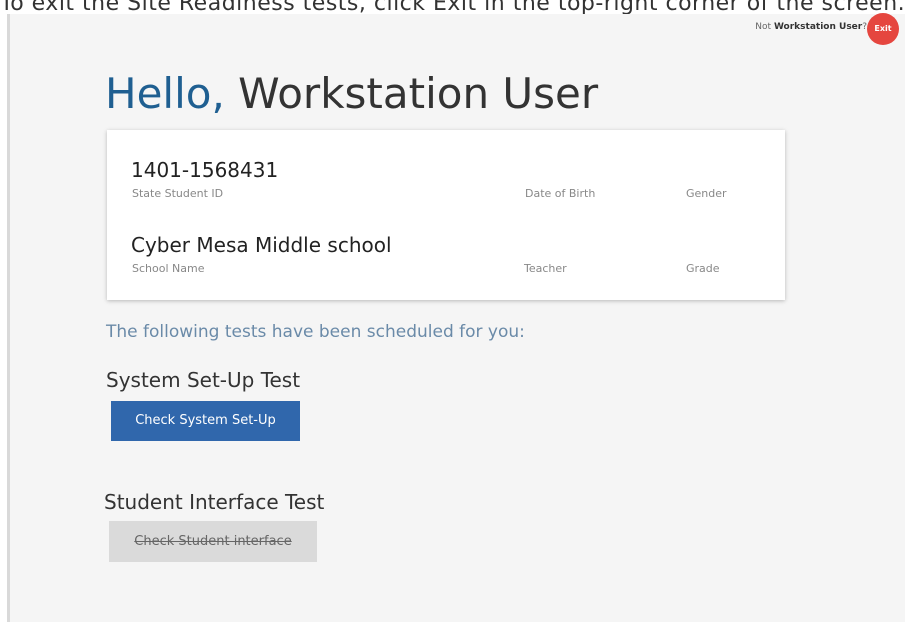 Image resolution: width=905 pixels, height=622 pixels. What do you see at coordinates (165, 93) in the screenshot?
I see `greeting-hello: Hello,` at bounding box center [165, 93].